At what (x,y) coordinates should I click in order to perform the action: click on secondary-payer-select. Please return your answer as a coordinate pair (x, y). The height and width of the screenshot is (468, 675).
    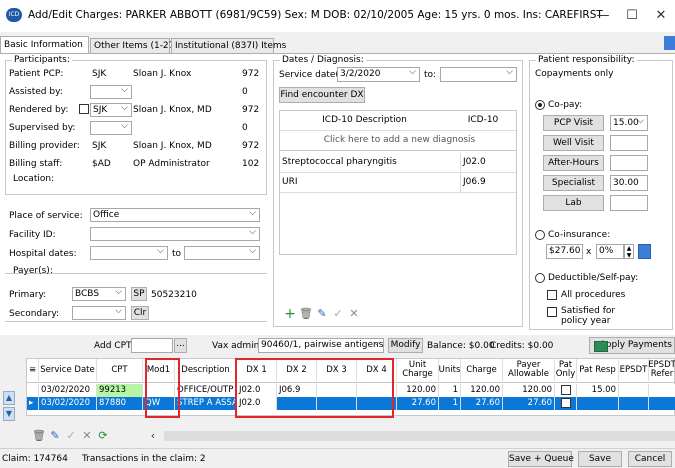
    Looking at the image, I should click on (99, 313).